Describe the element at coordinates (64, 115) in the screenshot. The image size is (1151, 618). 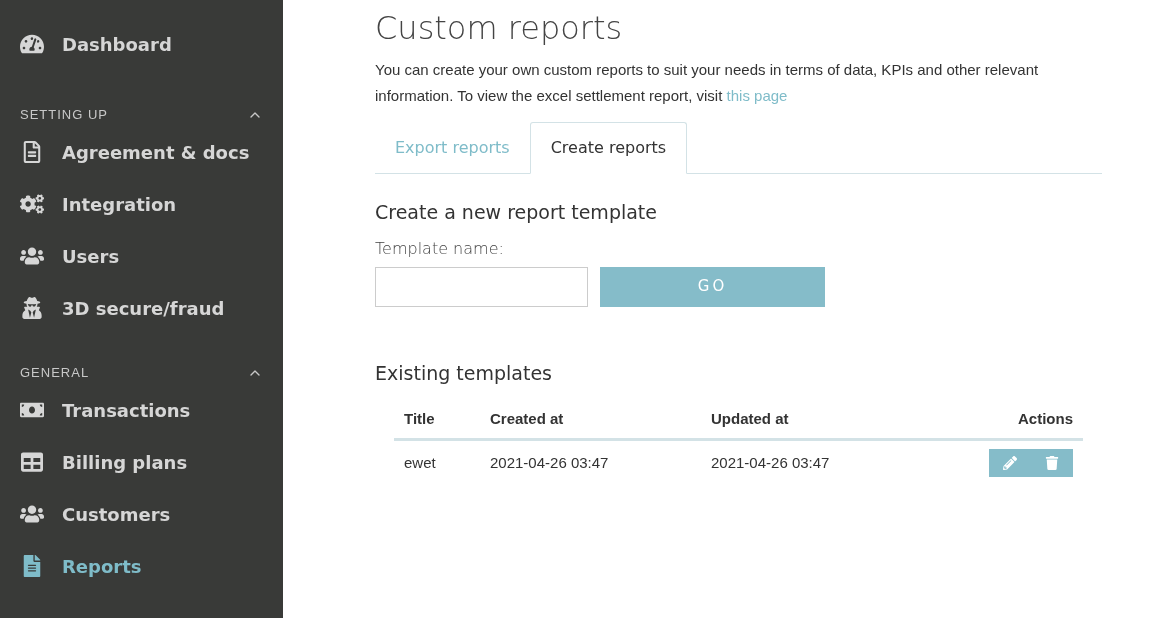
I see `section-label: SETTING UP` at that location.